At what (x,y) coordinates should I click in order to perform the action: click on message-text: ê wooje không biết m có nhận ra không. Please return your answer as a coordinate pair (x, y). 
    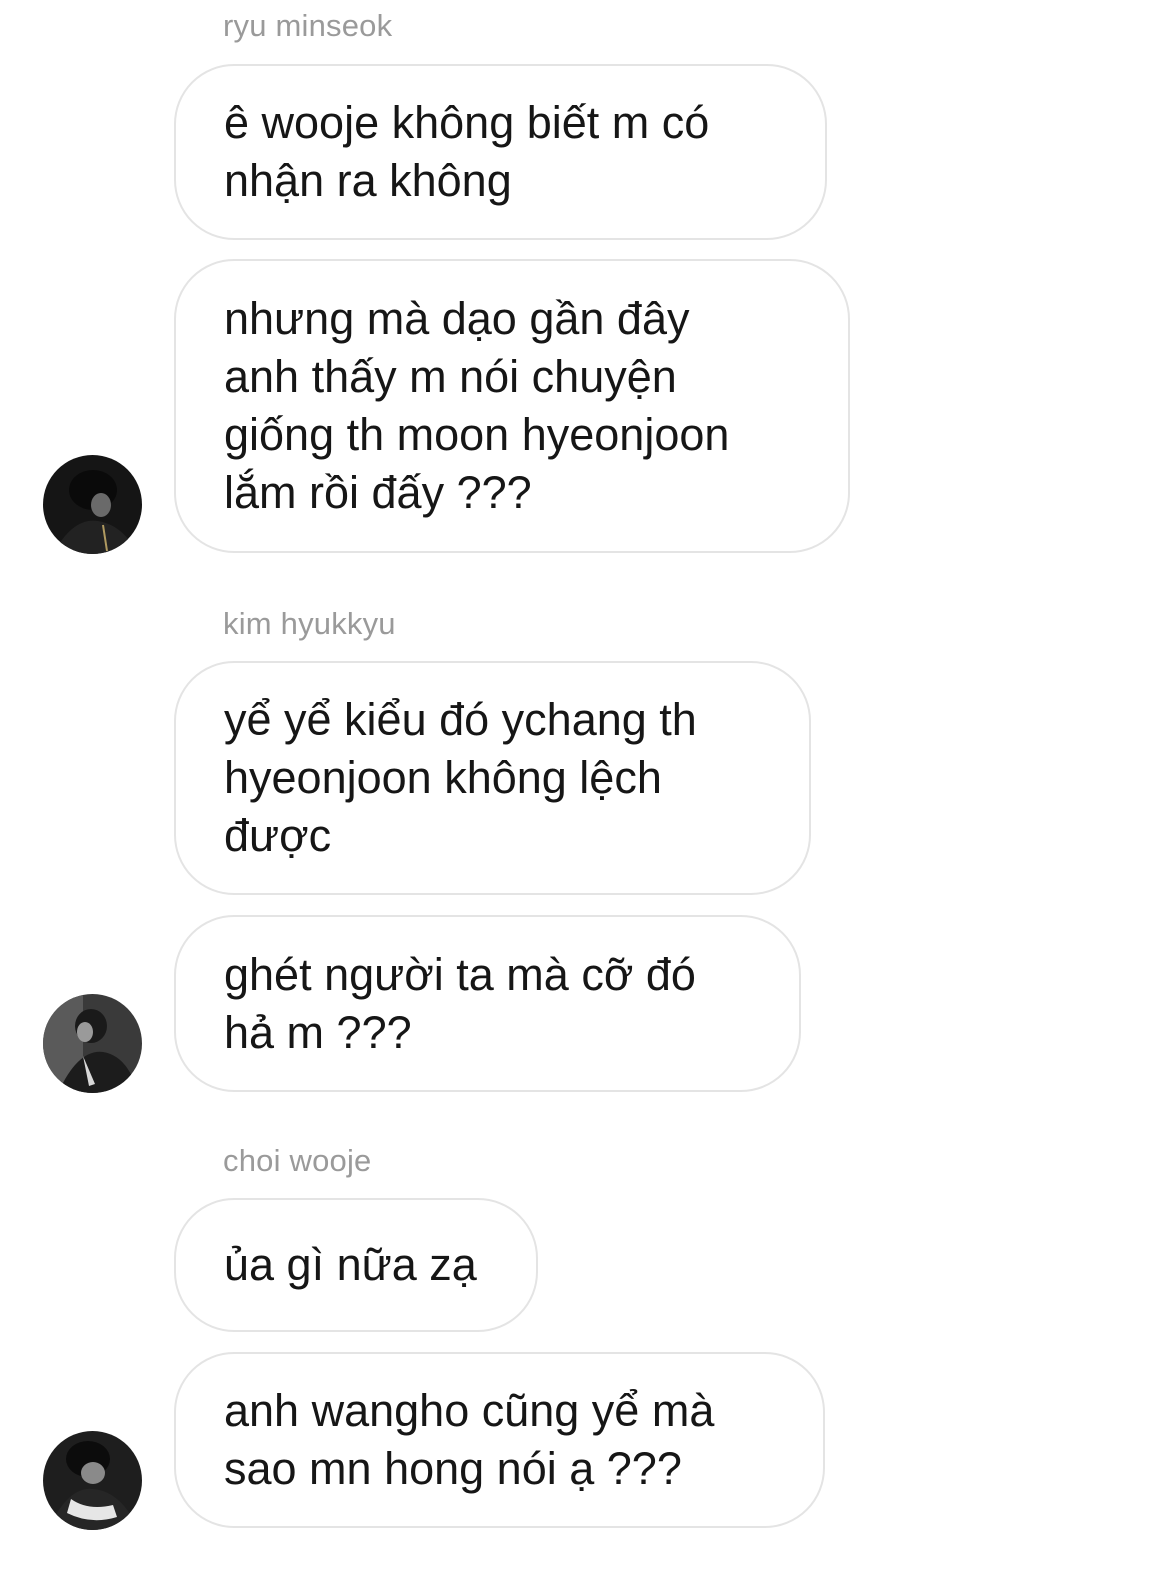
    Looking at the image, I should click on (467, 151).